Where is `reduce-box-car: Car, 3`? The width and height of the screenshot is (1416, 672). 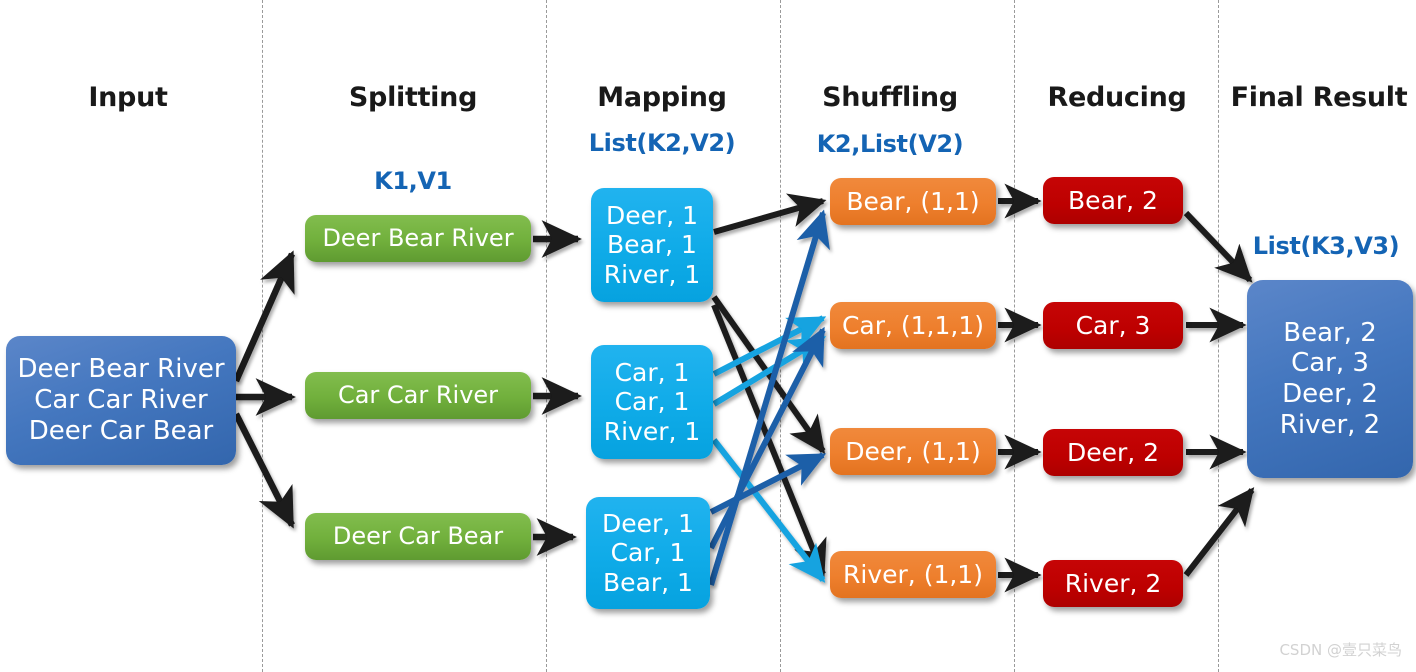
reduce-box-car: Car, 3 is located at coordinates (1113, 325).